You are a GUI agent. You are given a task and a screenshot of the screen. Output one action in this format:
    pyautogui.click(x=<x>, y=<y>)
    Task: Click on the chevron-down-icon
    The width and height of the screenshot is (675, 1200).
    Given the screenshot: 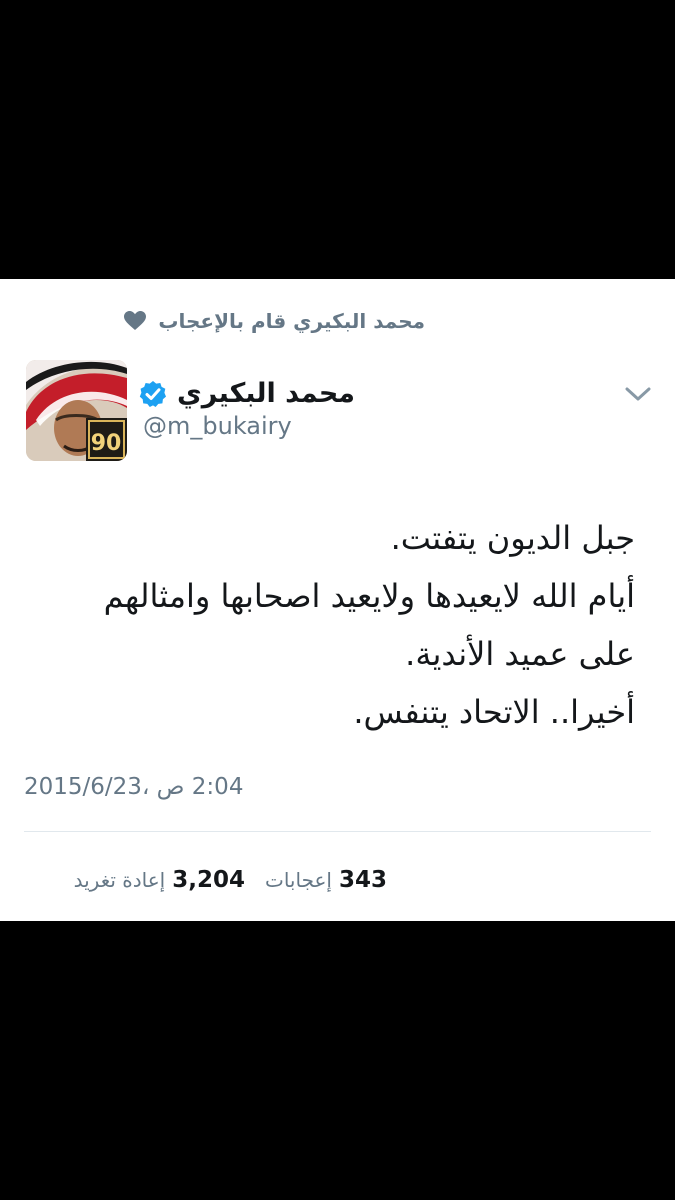 What is the action you would take?
    pyautogui.click(x=638, y=394)
    